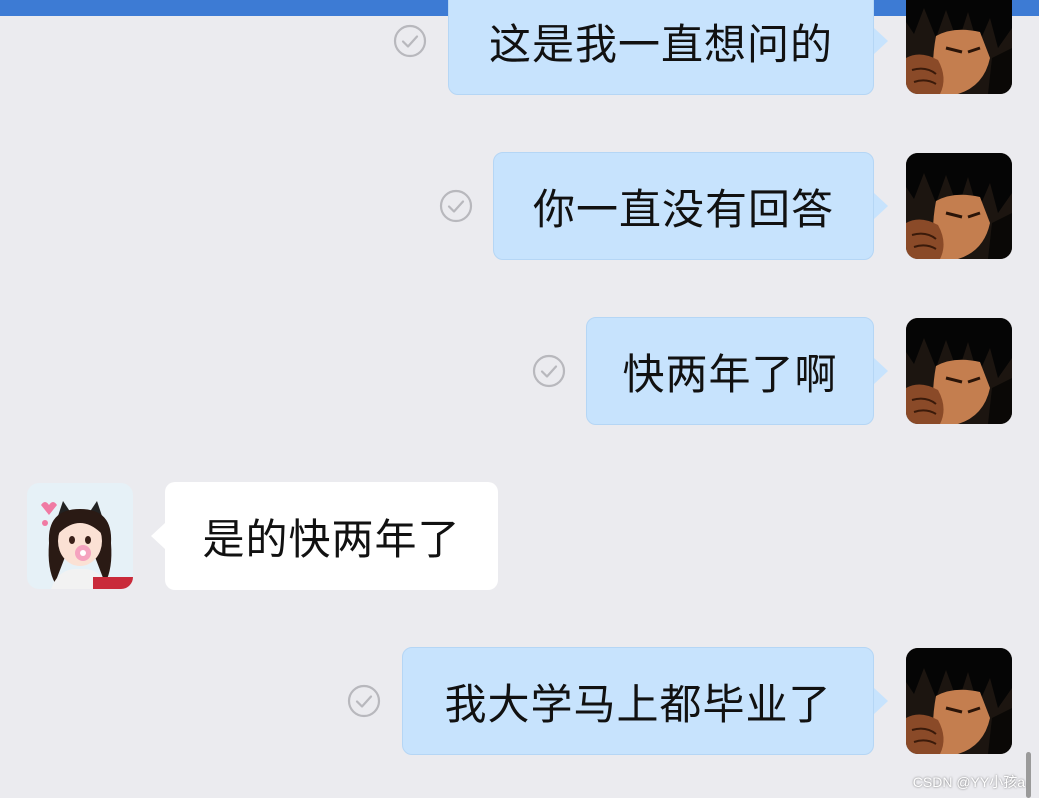 This screenshot has height=798, width=1039. Describe the element at coordinates (519, 372) in the screenshot. I see `message-row: 快两年了啊` at that location.